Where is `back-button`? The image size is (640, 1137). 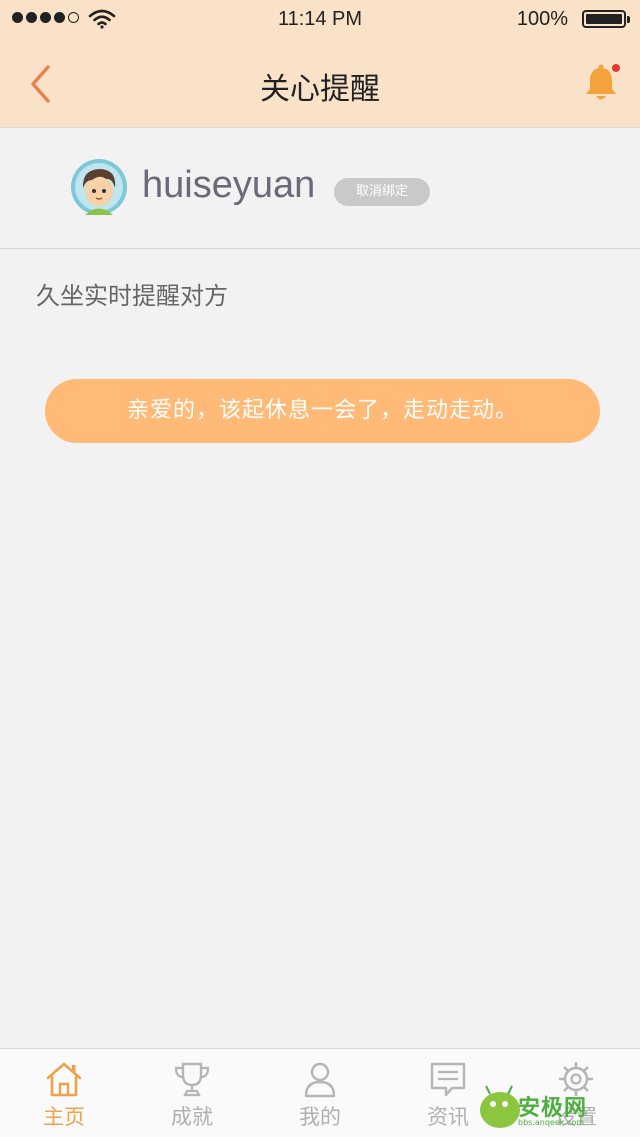
back-button is located at coordinates (42, 84).